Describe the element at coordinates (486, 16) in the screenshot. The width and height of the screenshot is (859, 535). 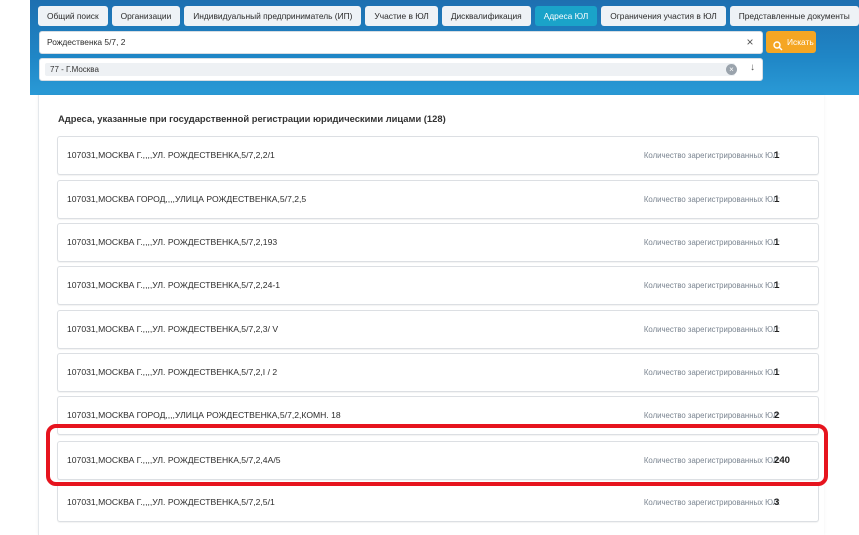
I see `tab-disqualification: Дисквалификация` at that location.